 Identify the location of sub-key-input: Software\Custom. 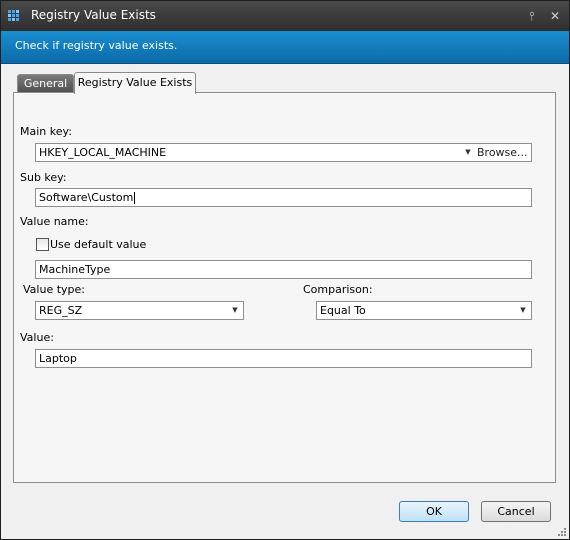
(283, 197).